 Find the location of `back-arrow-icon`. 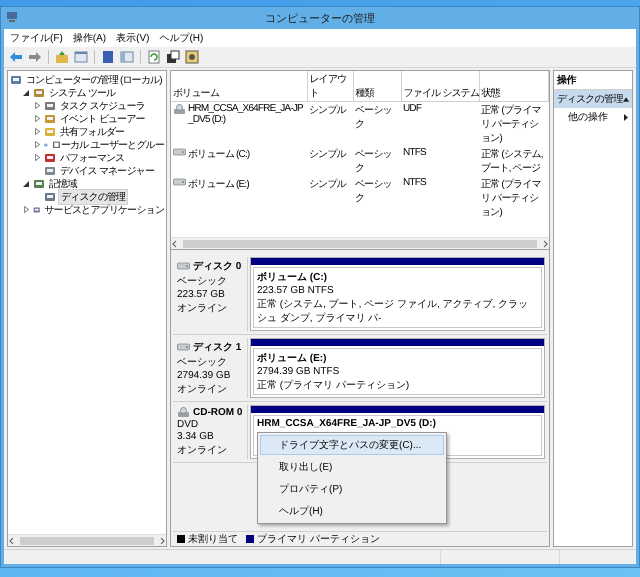

back-arrow-icon is located at coordinates (16, 57).